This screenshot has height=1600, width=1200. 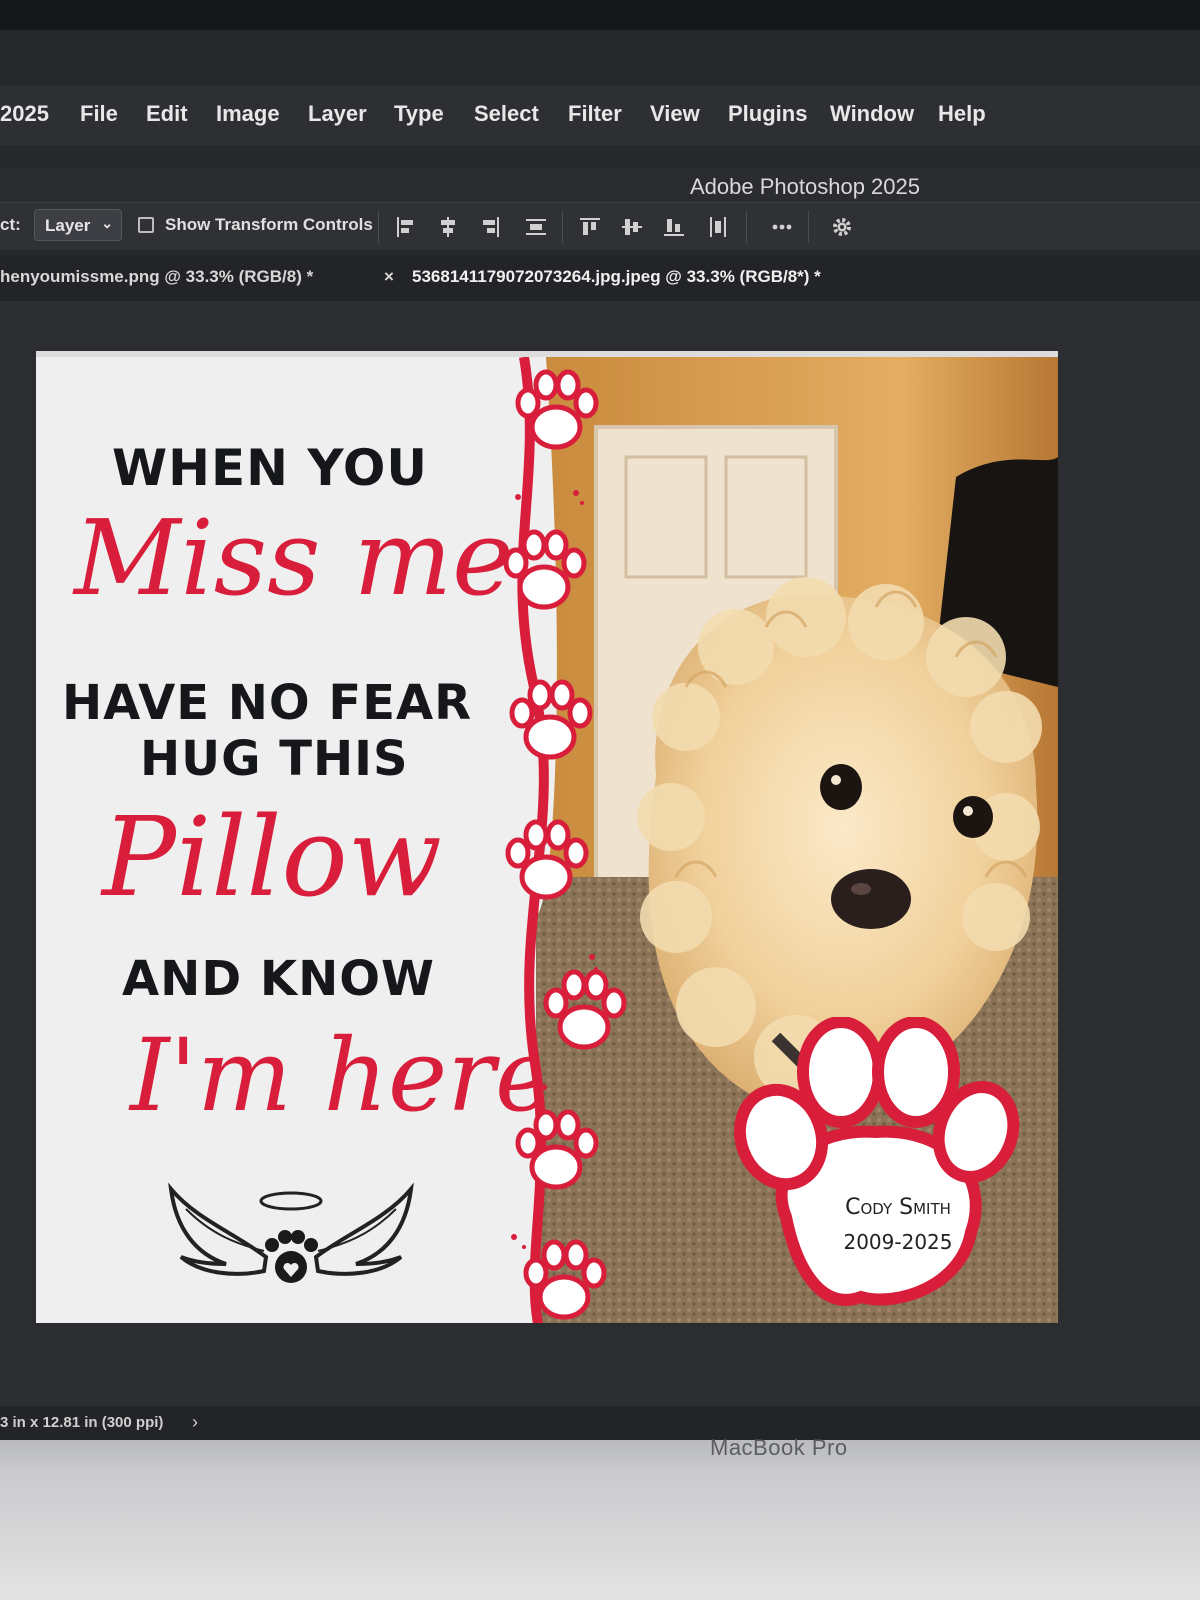 I want to click on dropdown-value: Layer, so click(x=68, y=225).